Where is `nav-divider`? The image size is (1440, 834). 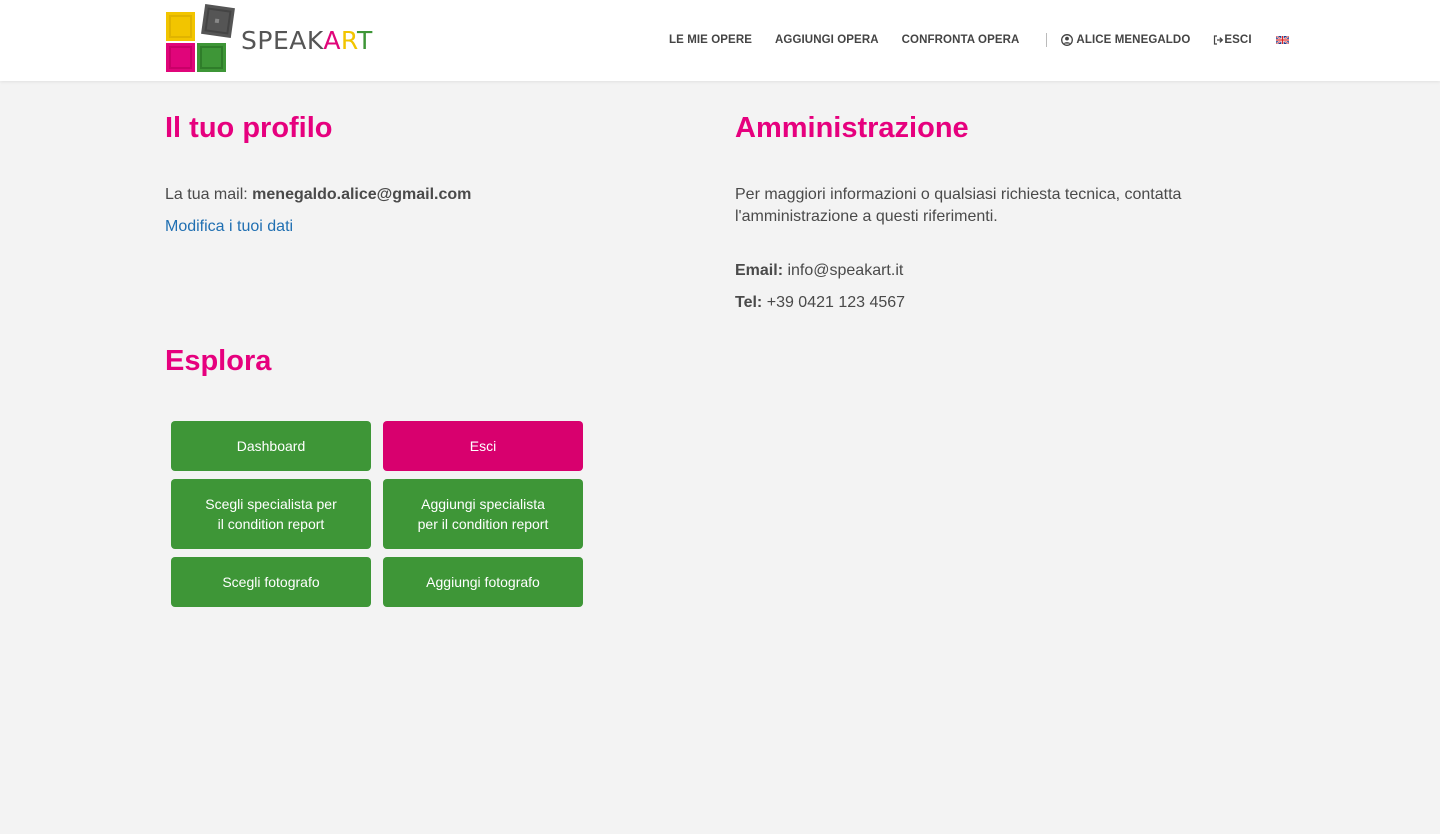 nav-divider is located at coordinates (1047, 40).